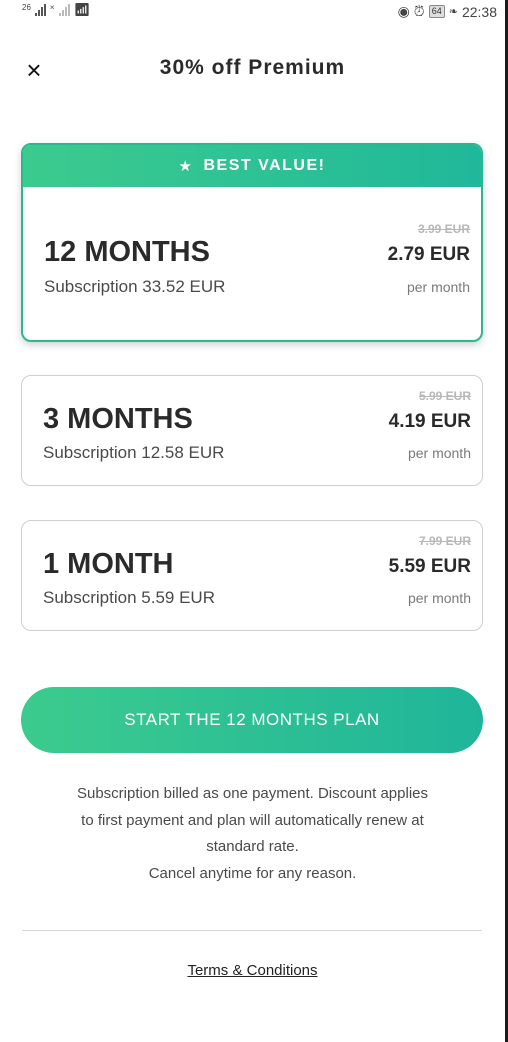 The width and height of the screenshot is (508, 1042). I want to click on best-value-ribbon: ★ BEST VALUE!, so click(252, 166).